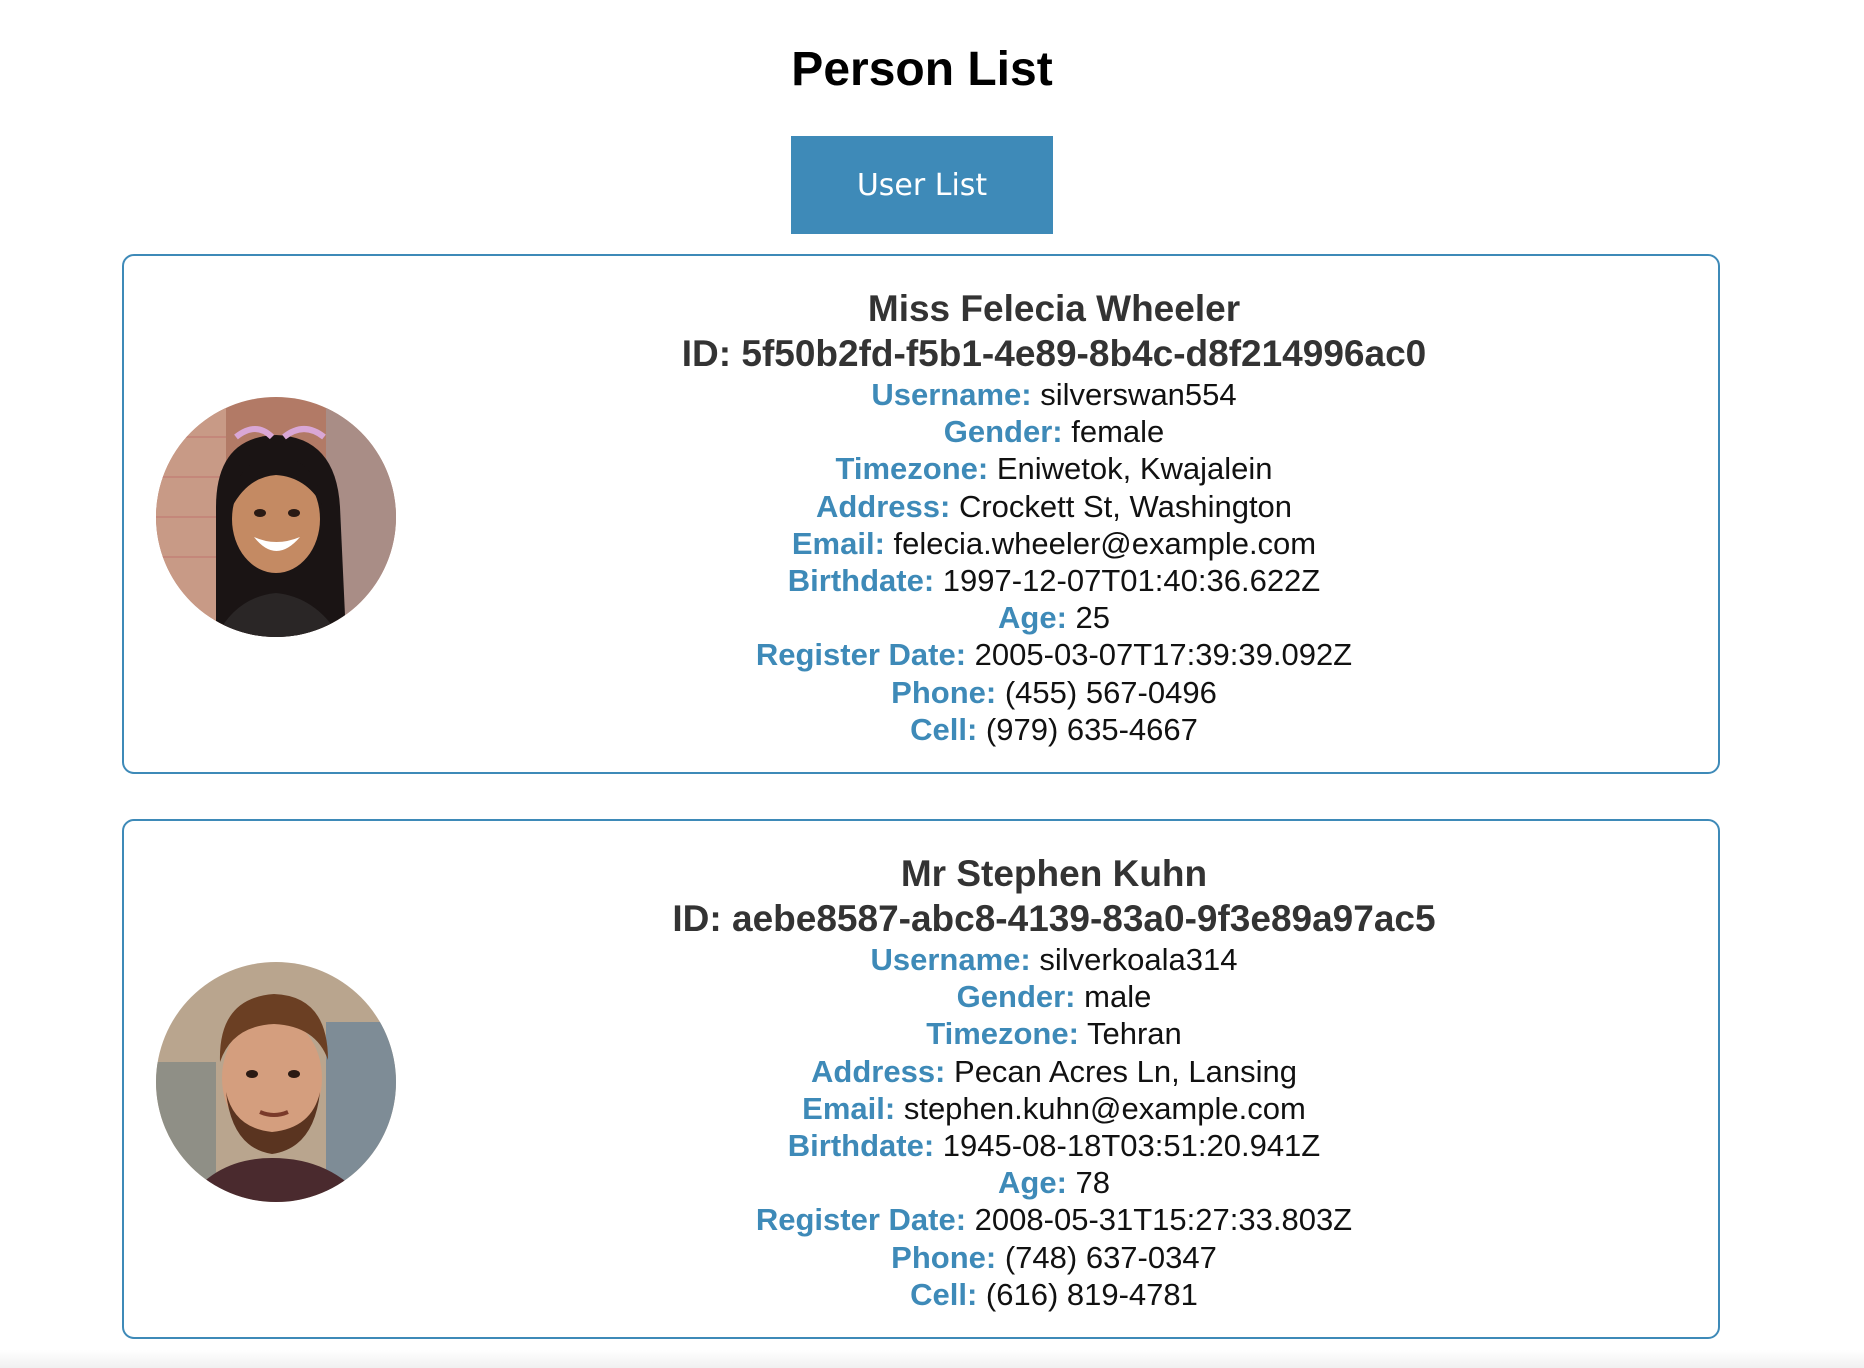  I want to click on person-name: Miss Felecia Wheeler, so click(1054, 308).